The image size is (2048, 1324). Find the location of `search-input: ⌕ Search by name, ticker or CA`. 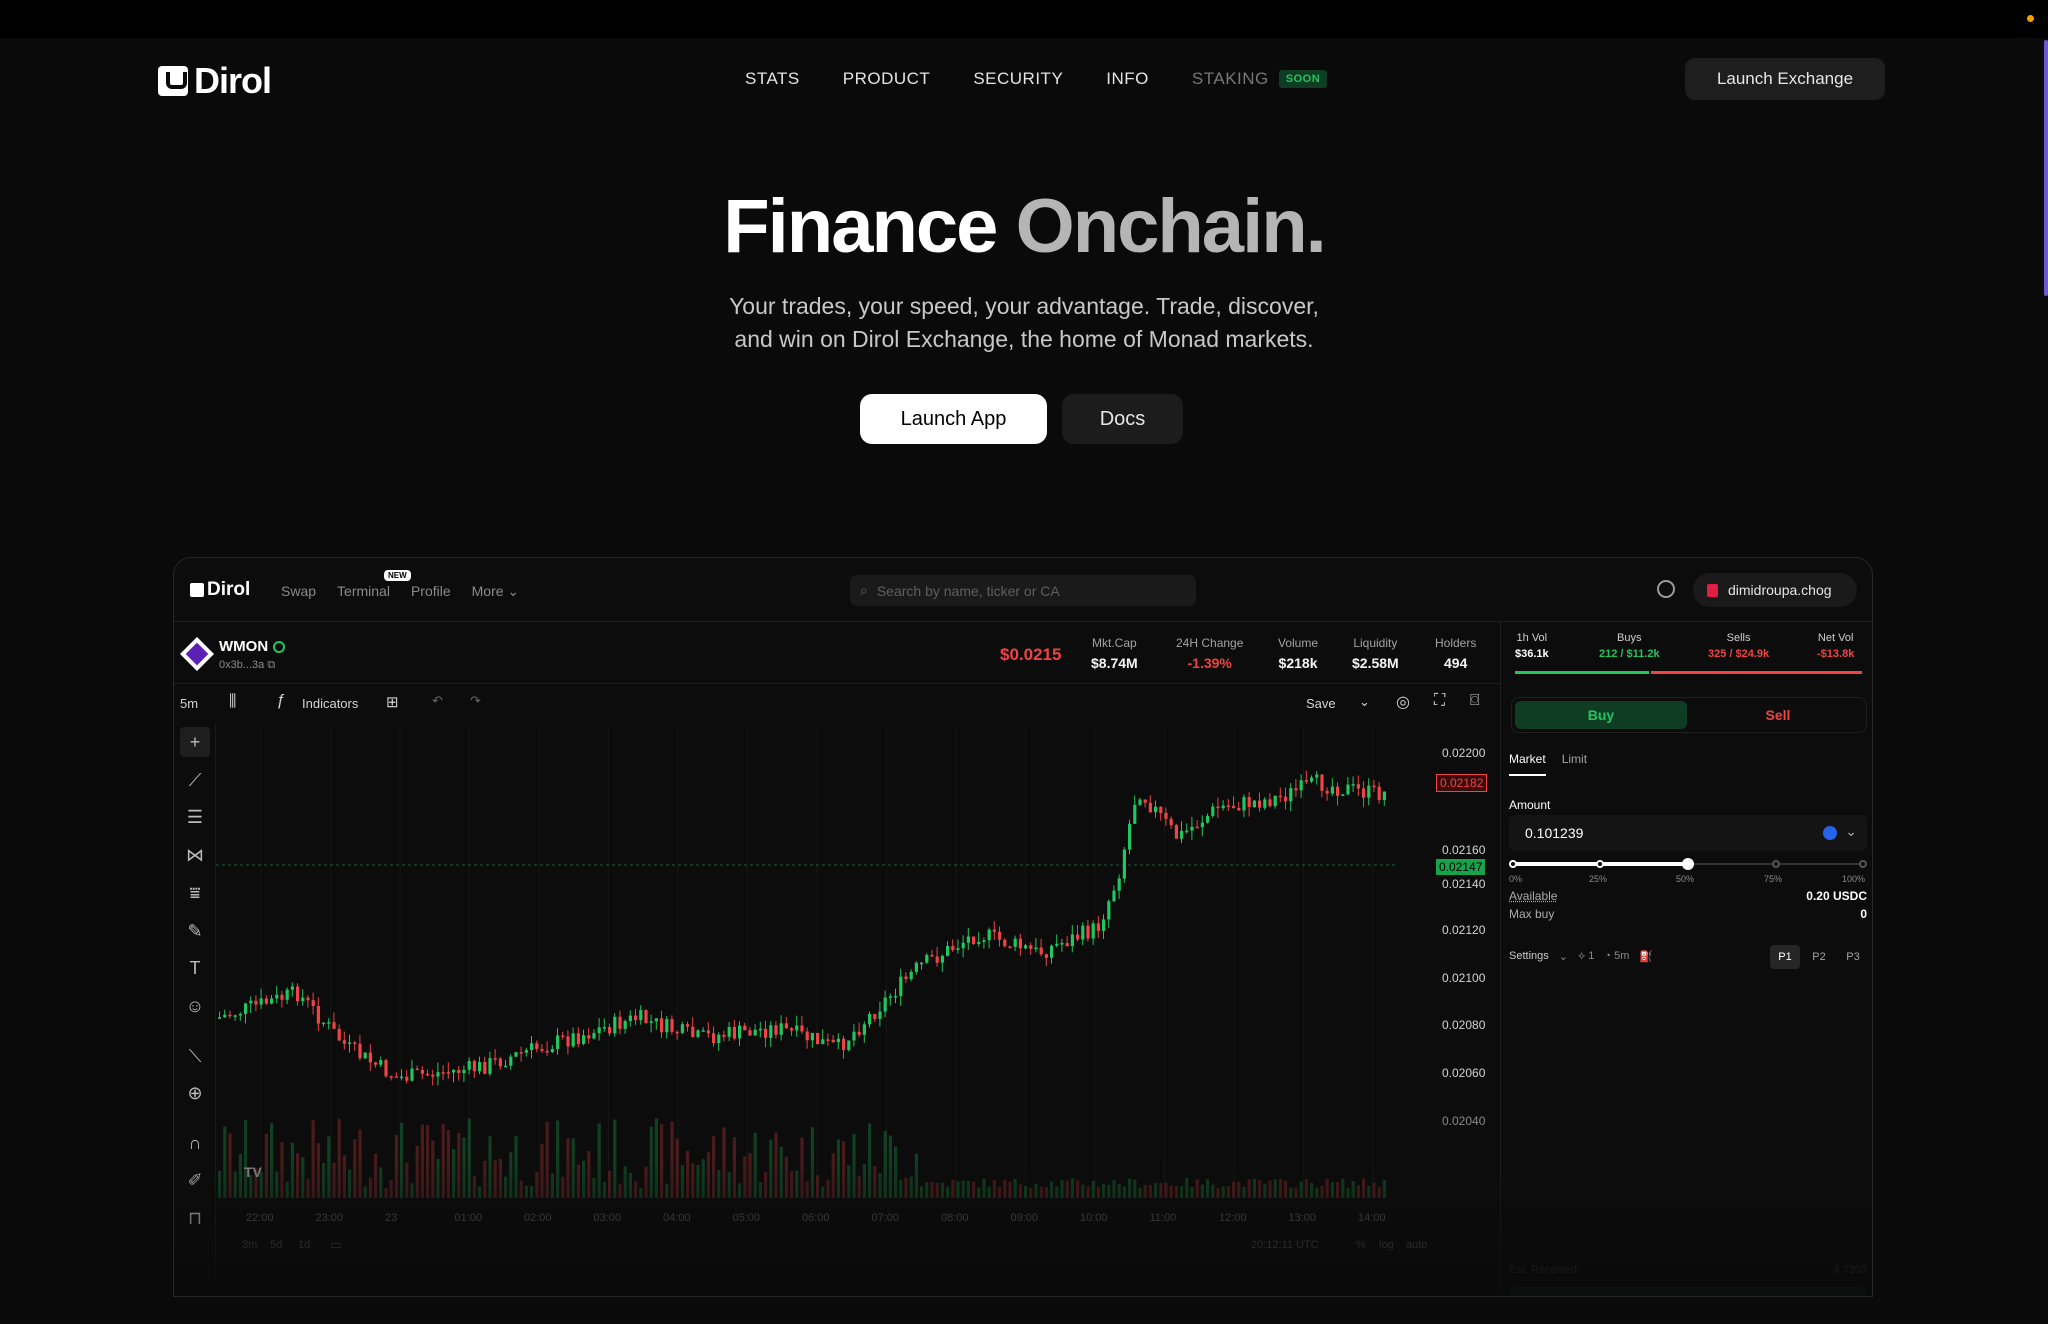

search-input: ⌕ Search by name, ticker or CA is located at coordinates (1023, 590).